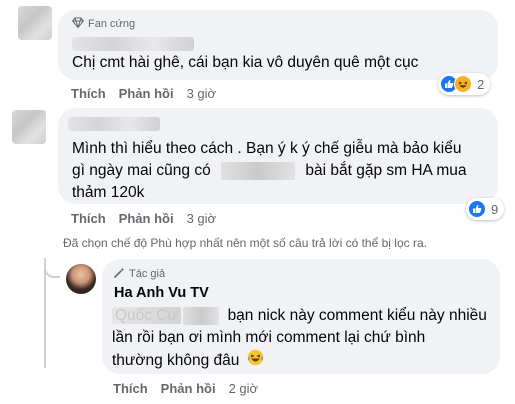 The image size is (515, 404). I want to click on reaction-count: 2, so click(481, 84).